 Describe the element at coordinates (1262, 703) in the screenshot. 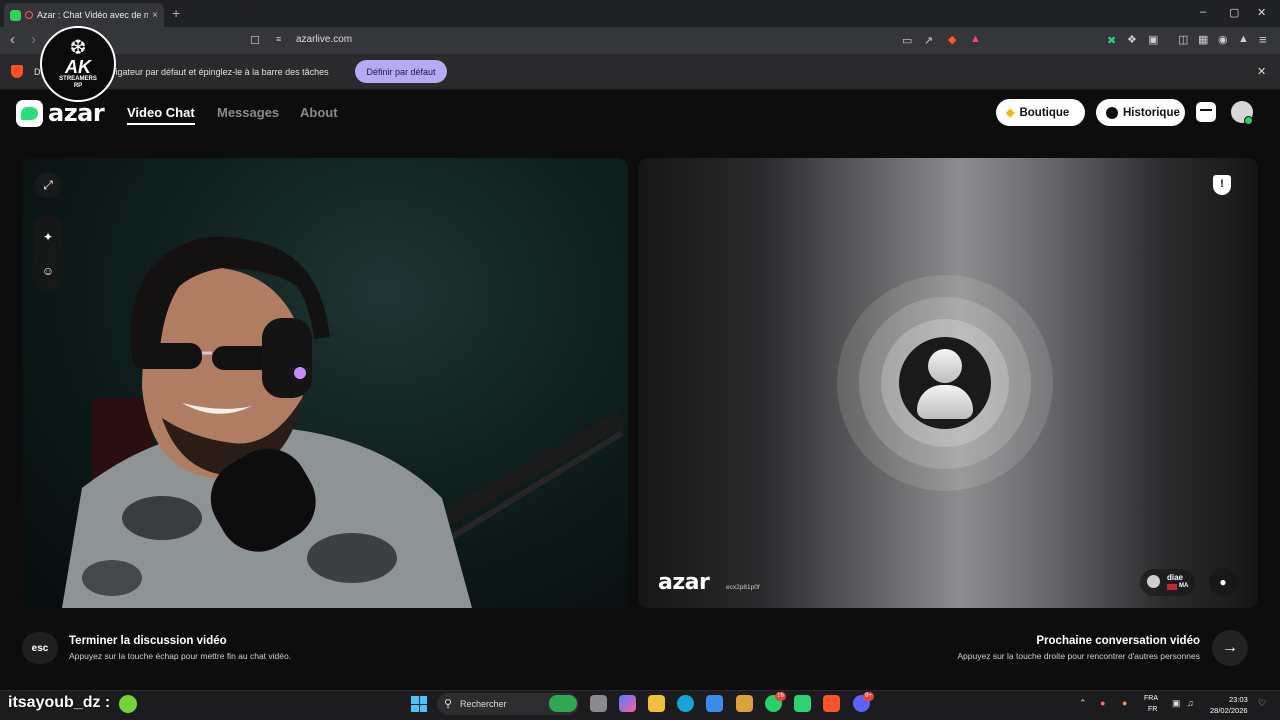

I see `notification-bell-icon: ♡` at that location.